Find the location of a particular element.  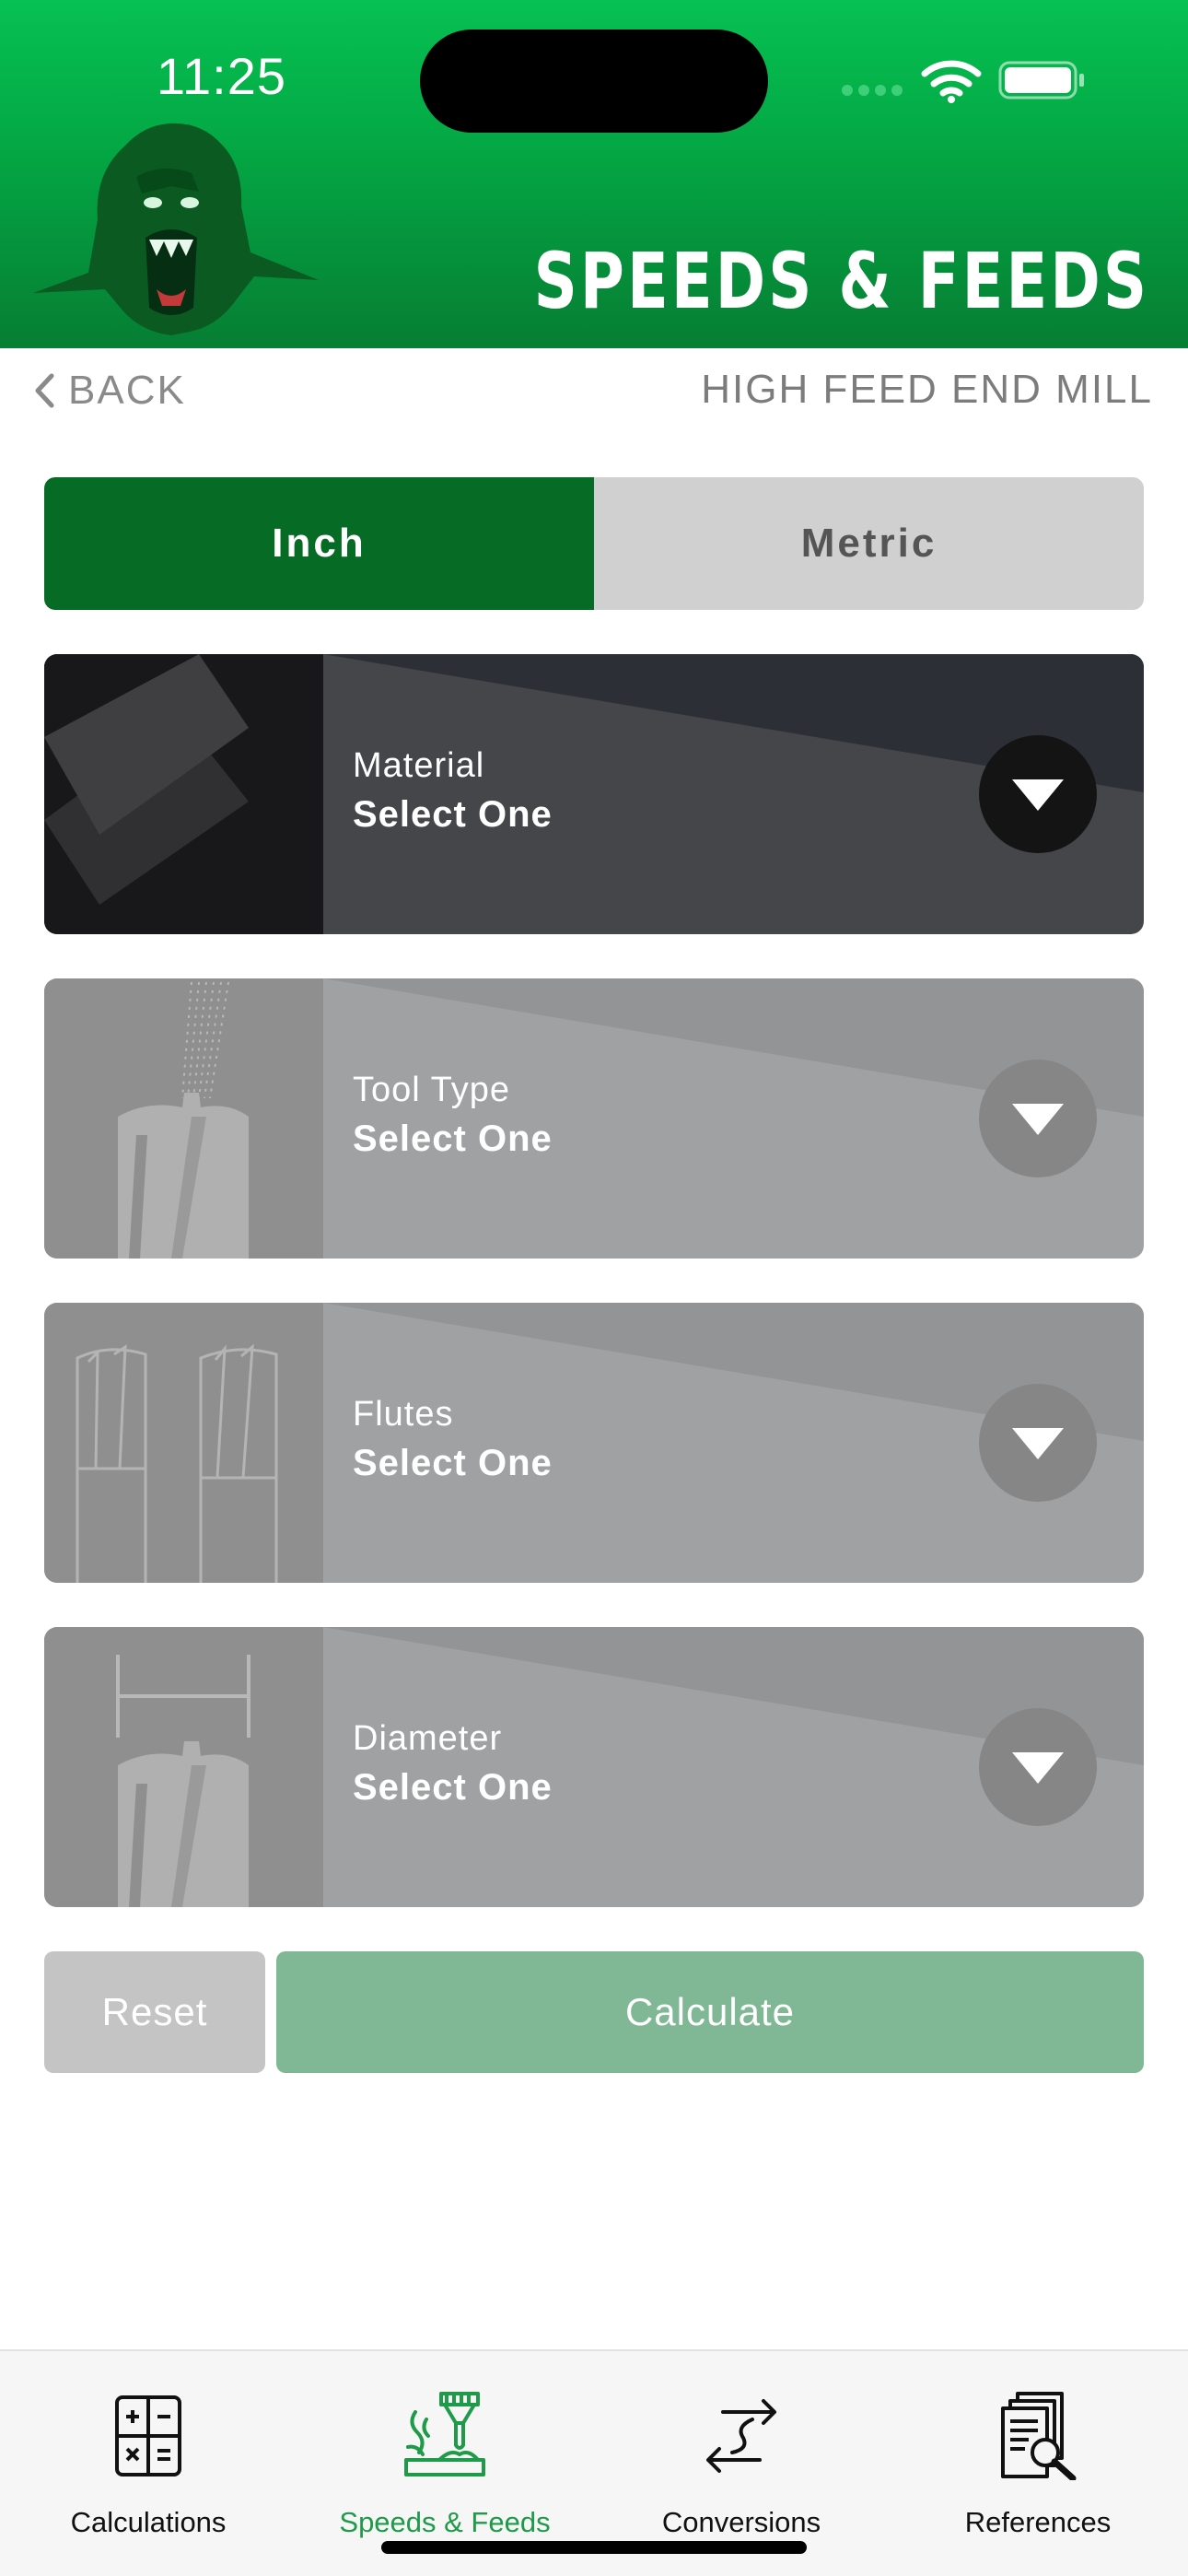

tab-label: References is located at coordinates (1038, 2522).